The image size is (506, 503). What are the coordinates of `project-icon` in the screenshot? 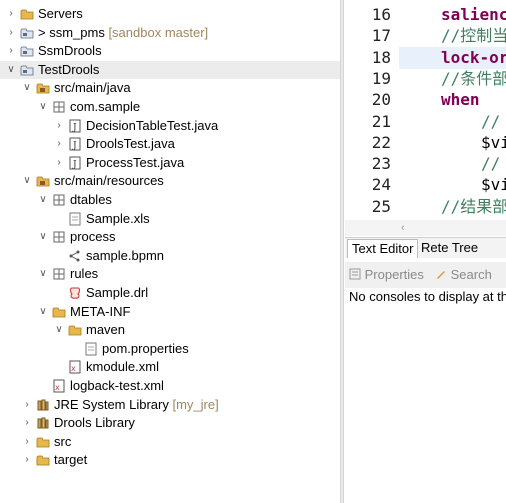 It's located at (27, 51).